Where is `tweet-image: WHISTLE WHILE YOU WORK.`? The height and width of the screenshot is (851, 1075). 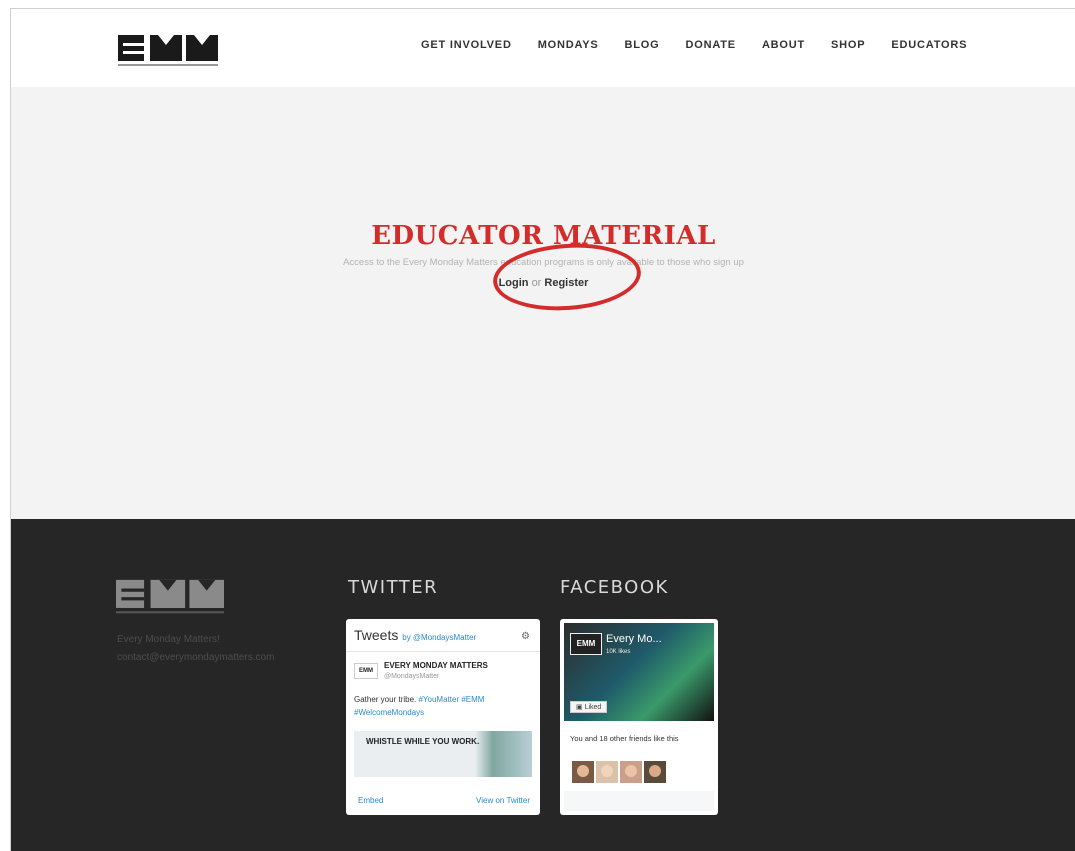 tweet-image: WHISTLE WHILE YOU WORK. is located at coordinates (443, 754).